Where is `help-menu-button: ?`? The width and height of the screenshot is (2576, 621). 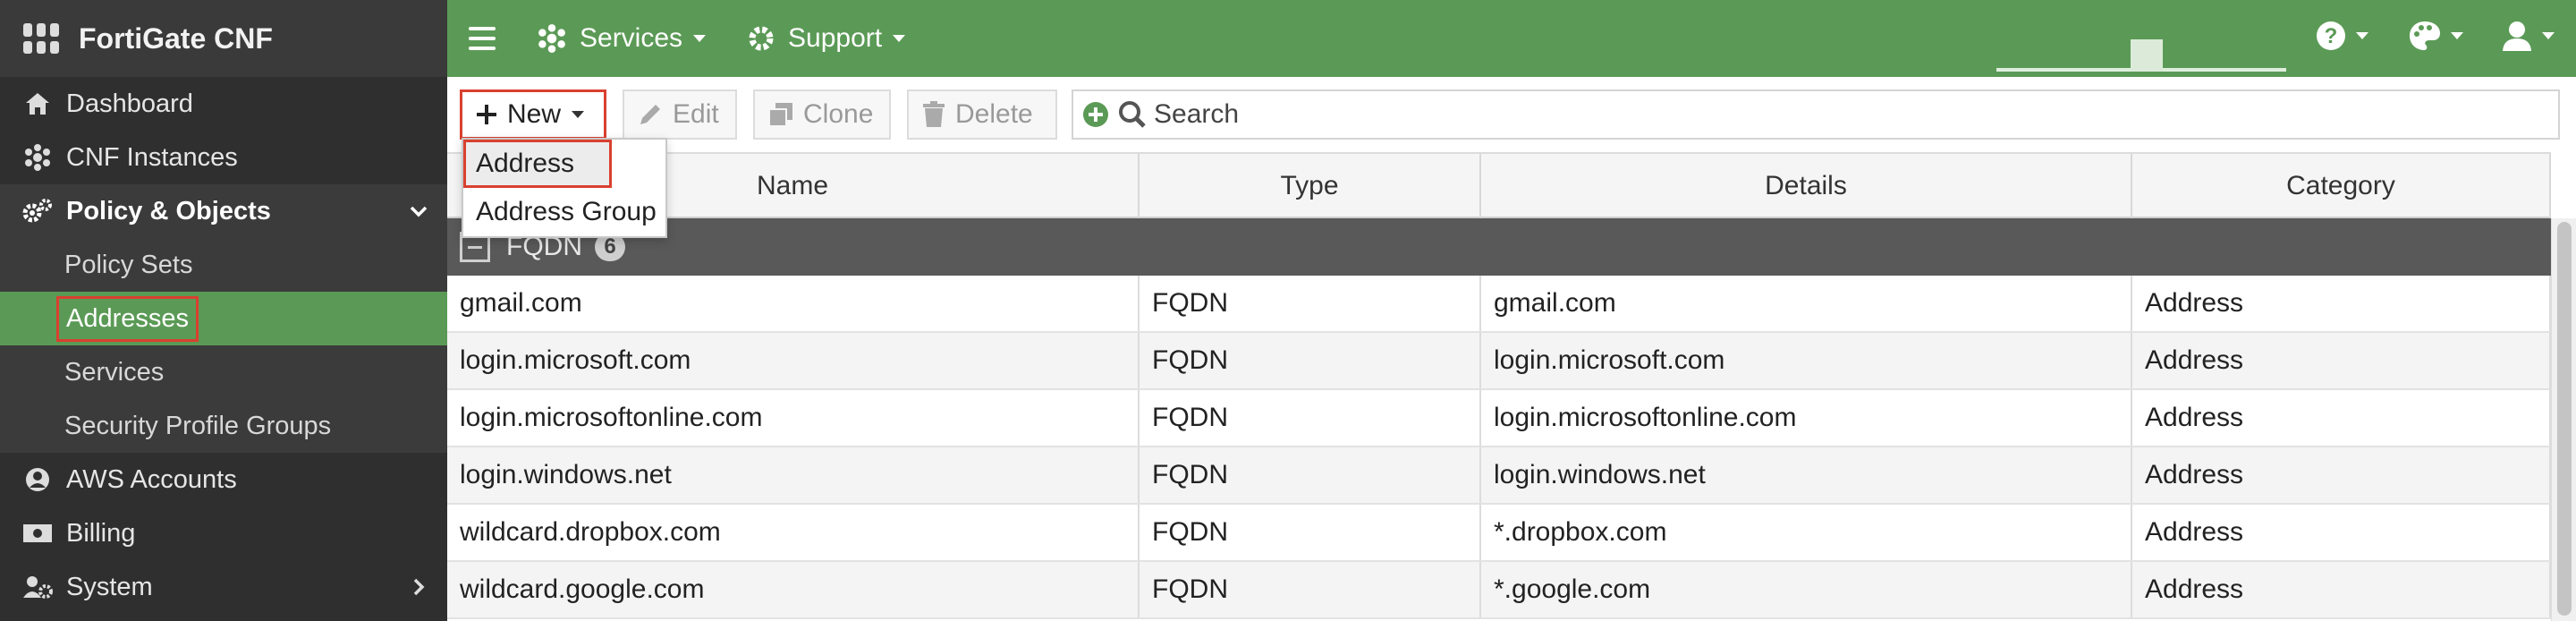 help-menu-button: ? is located at coordinates (2341, 36).